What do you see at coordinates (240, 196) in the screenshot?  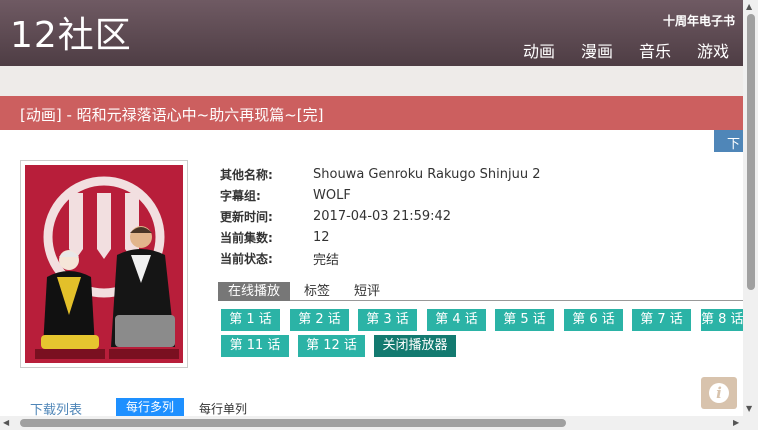 I see `info-label: 字幕组:` at bounding box center [240, 196].